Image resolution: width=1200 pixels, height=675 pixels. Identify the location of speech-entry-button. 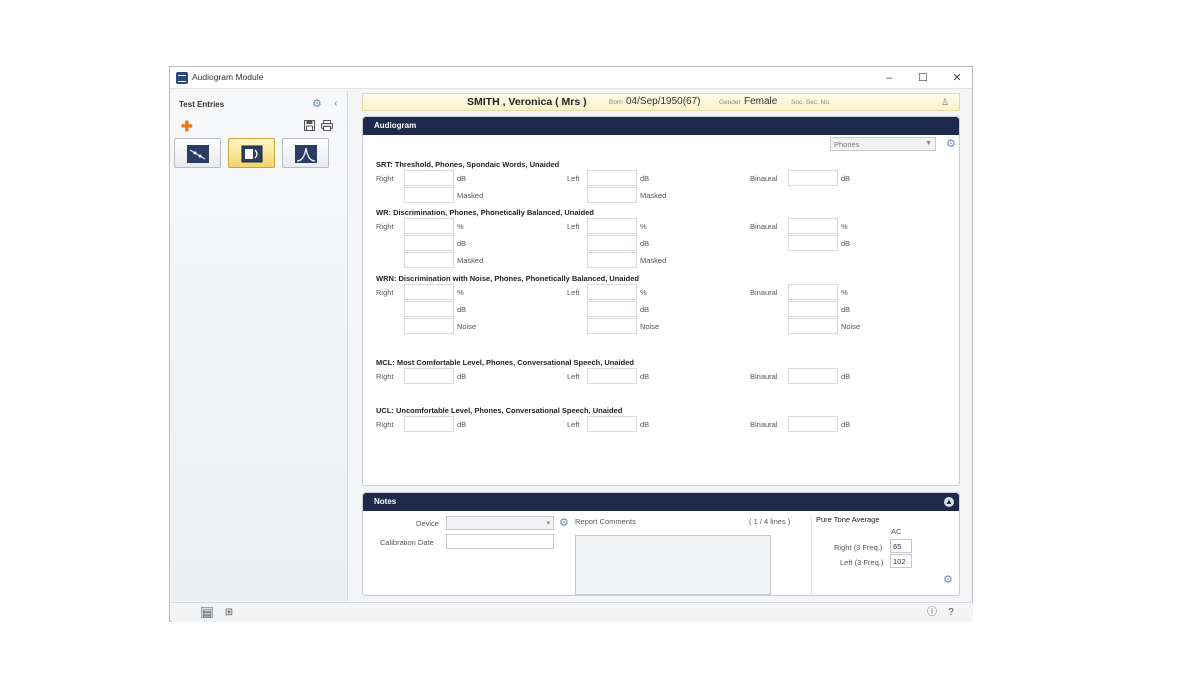
(251, 153).